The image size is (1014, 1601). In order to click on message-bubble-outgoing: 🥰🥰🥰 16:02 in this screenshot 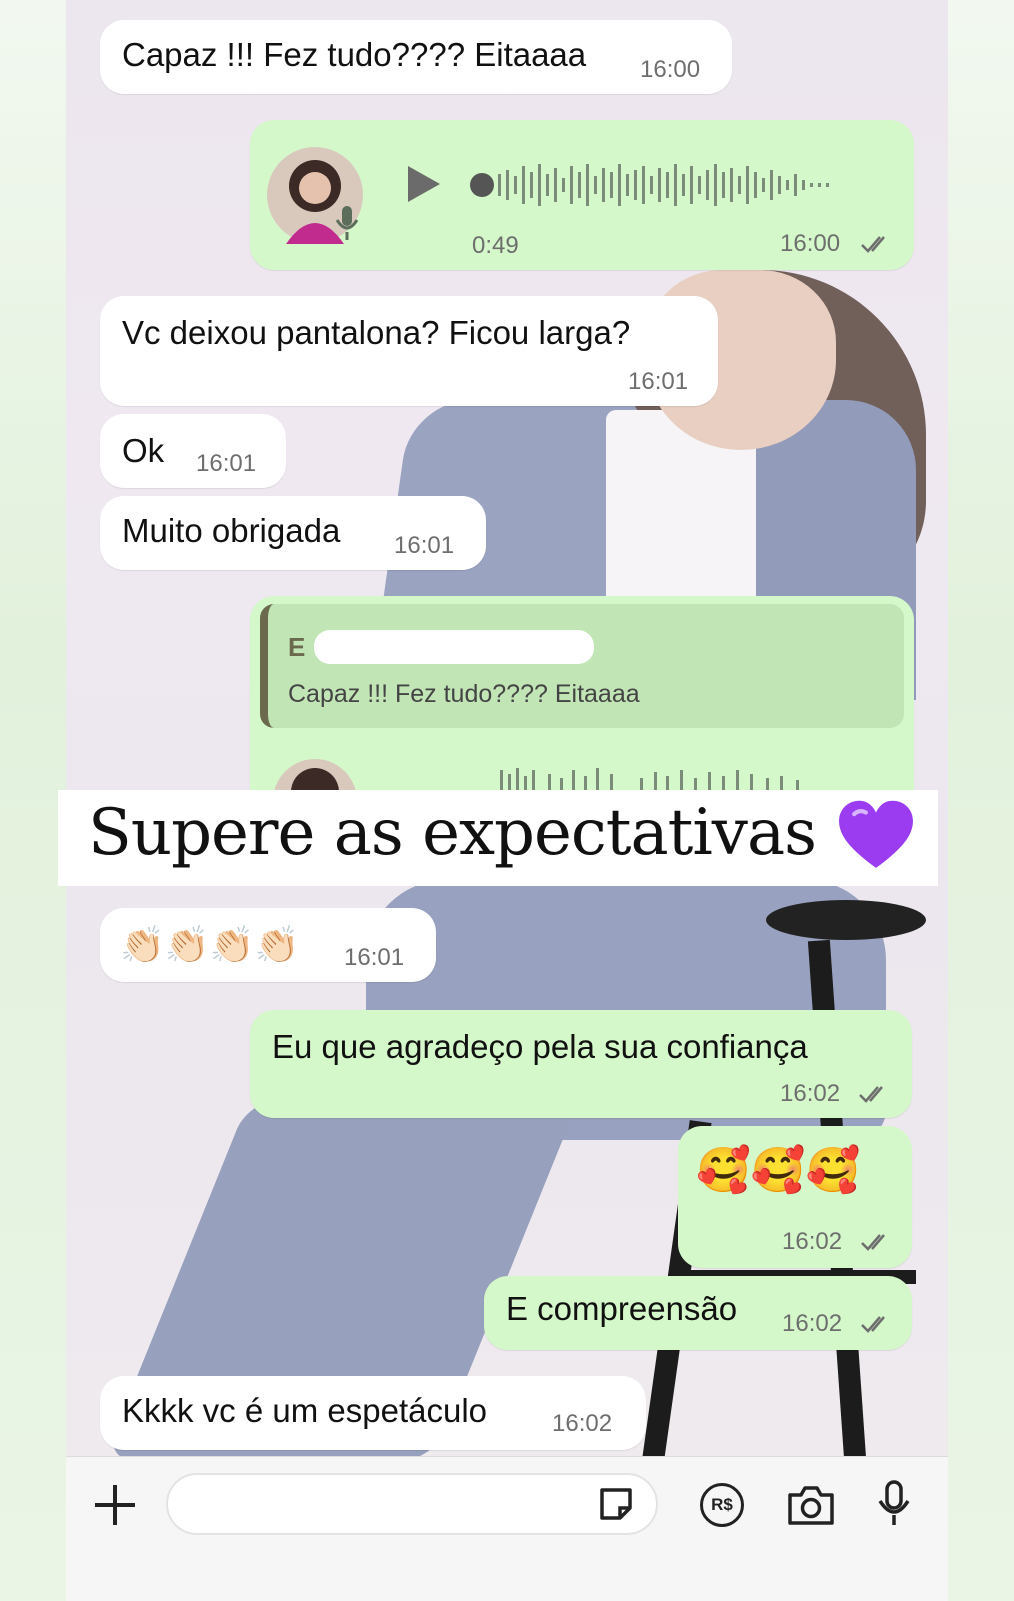, I will do `click(795, 1197)`.